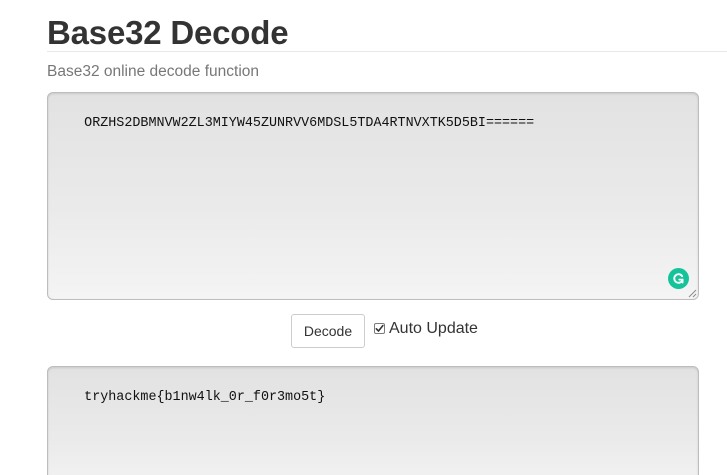 This screenshot has height=475, width=727. I want to click on grammarly-icon, so click(678, 278).